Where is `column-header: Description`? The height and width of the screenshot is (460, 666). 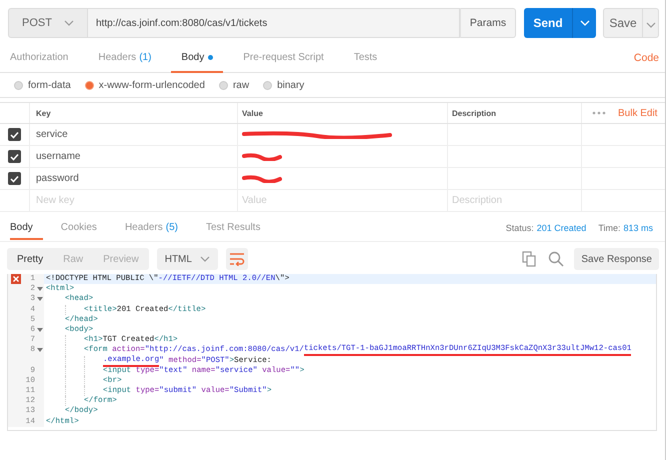
column-header: Description is located at coordinates (515, 113).